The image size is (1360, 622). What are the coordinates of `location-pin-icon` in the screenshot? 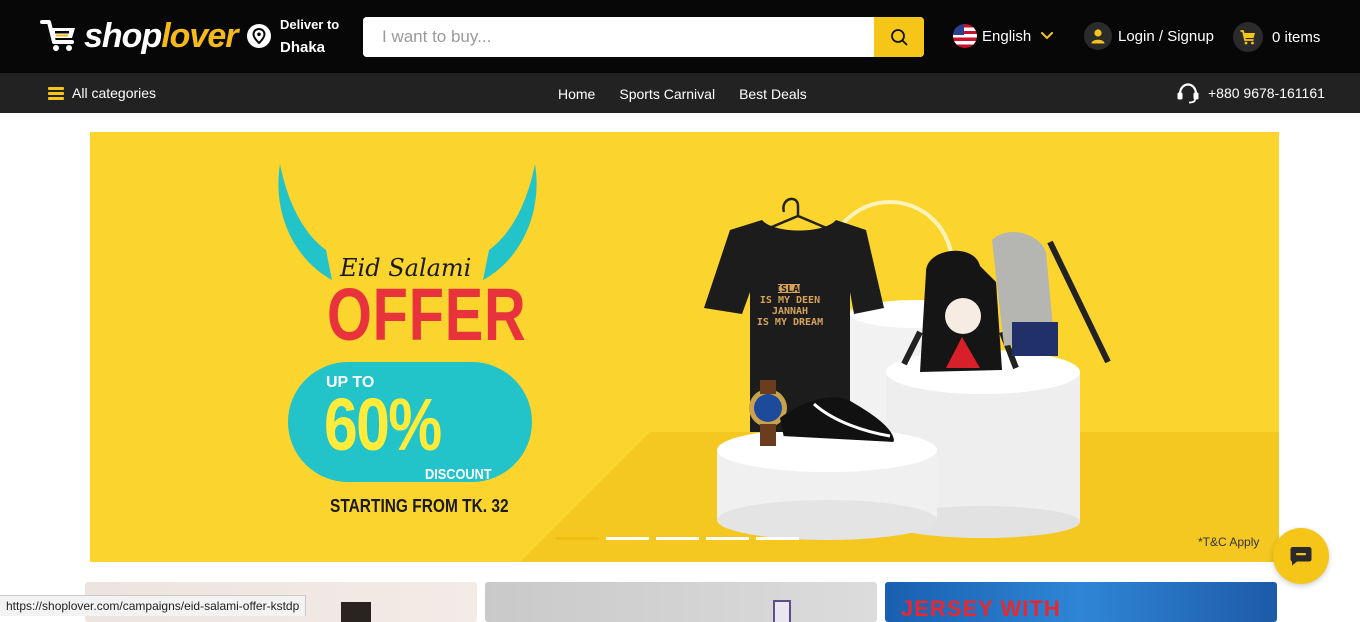 It's located at (259, 36).